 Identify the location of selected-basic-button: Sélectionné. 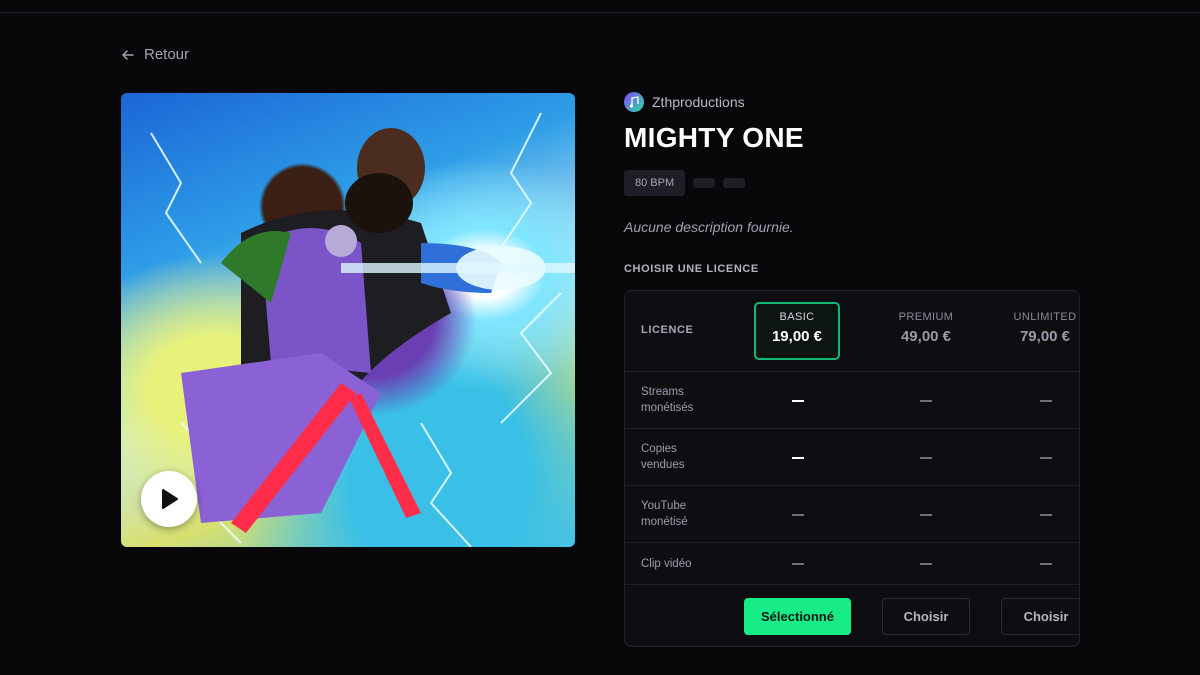
(797, 616).